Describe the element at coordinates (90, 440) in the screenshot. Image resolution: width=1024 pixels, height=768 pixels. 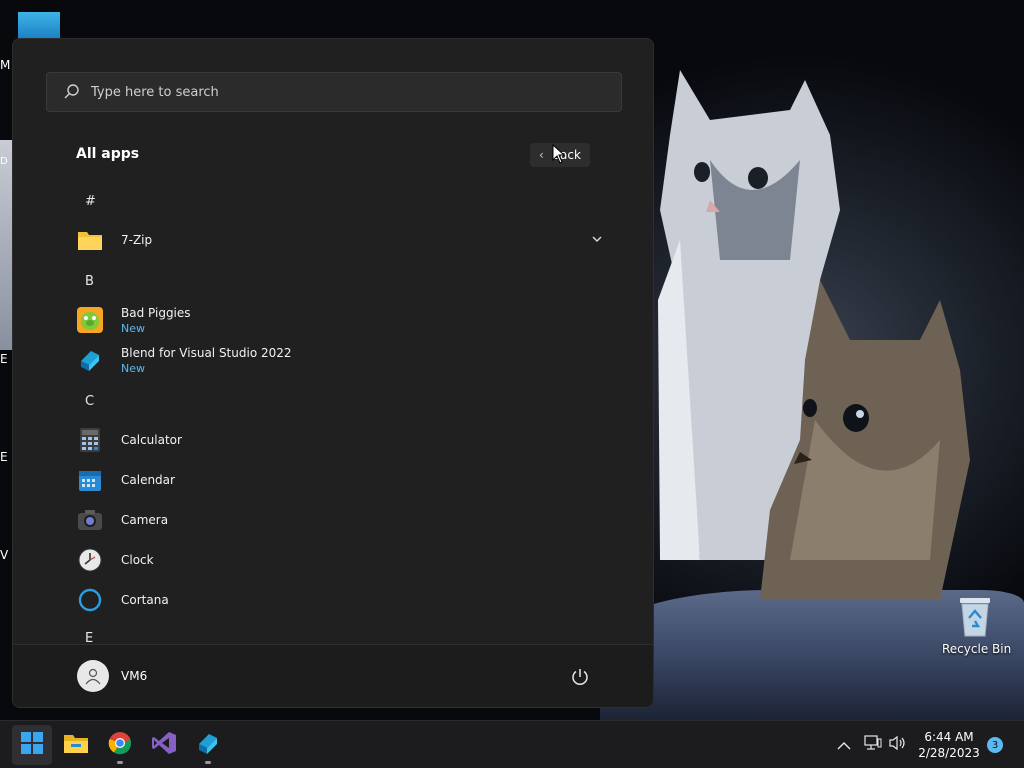
I see `calculator-icon` at that location.